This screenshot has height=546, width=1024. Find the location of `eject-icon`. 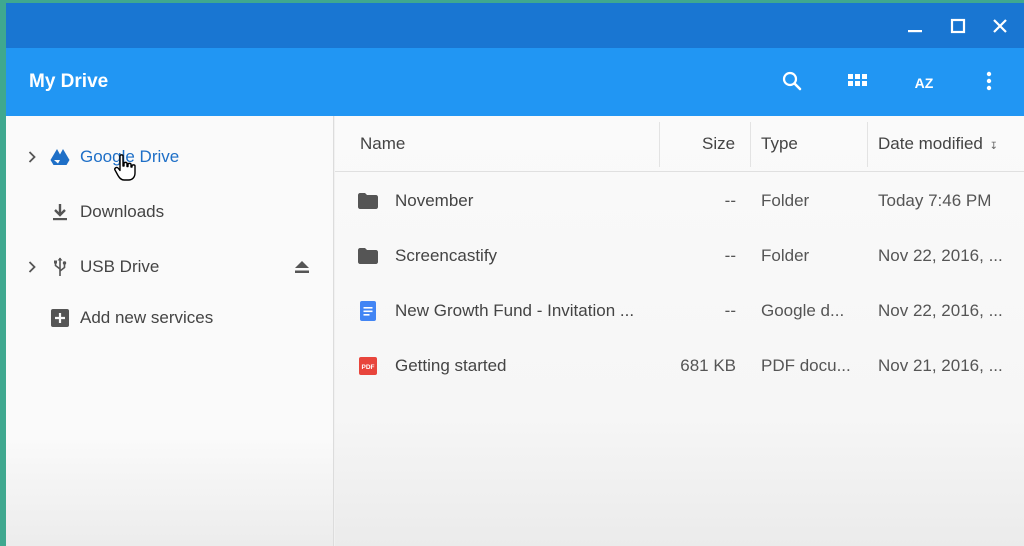

eject-icon is located at coordinates (302, 267).